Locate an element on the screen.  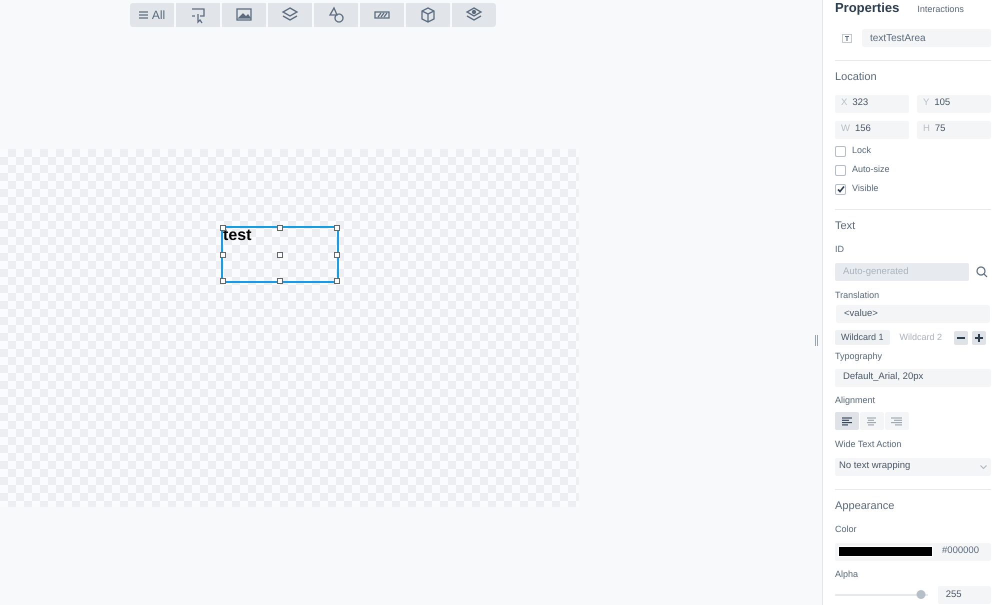
color-swatch is located at coordinates (885, 551).